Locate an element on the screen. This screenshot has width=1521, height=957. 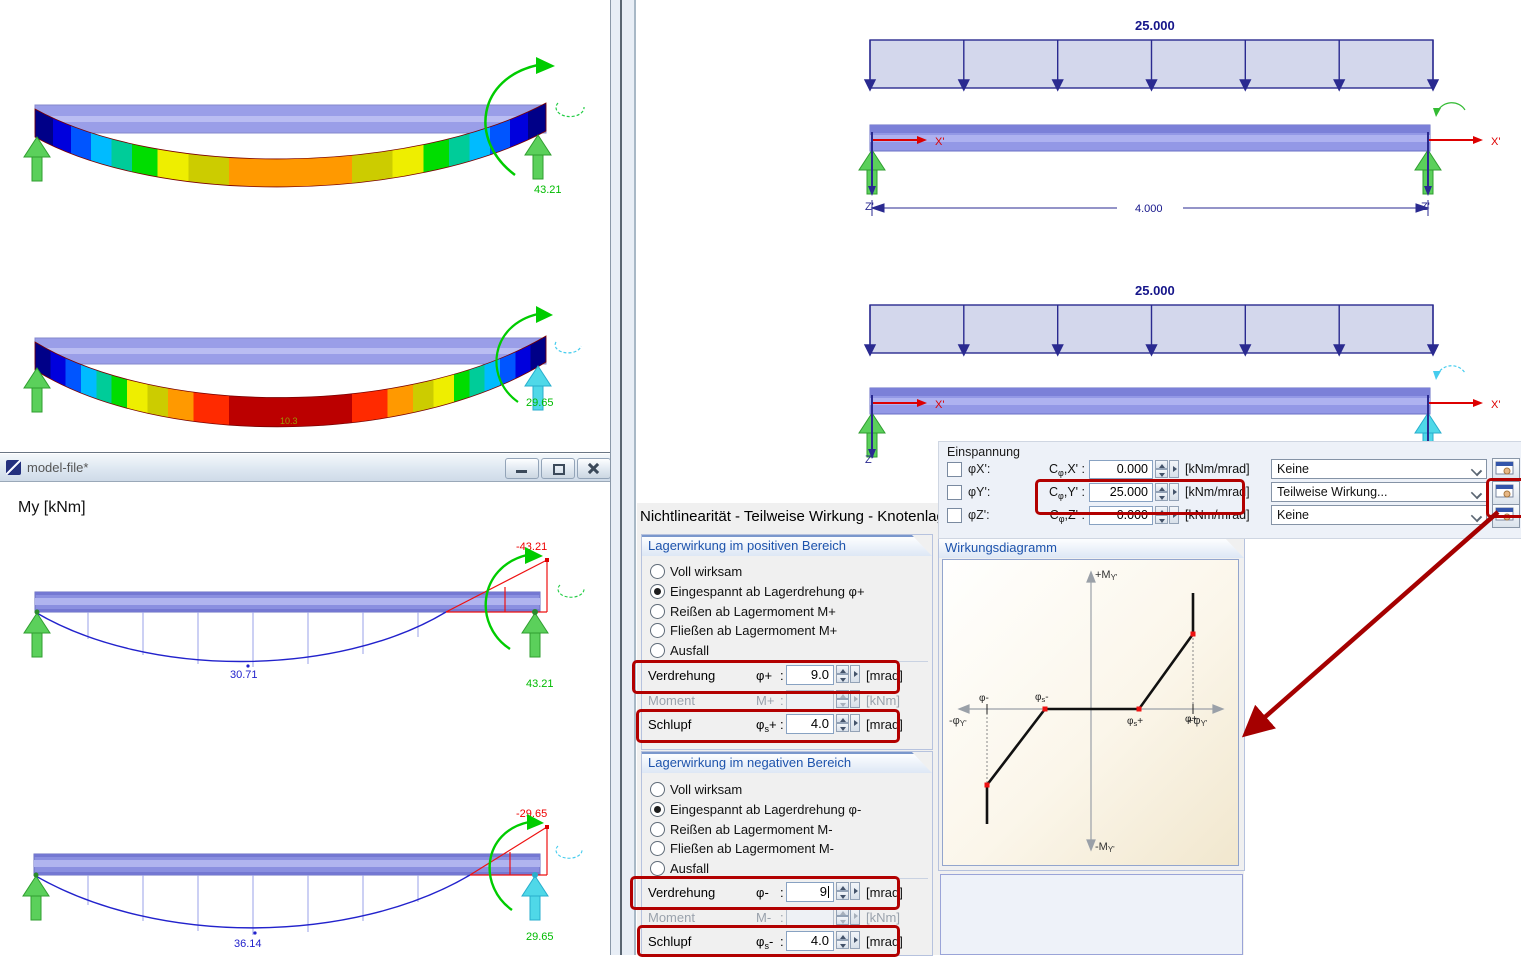
verdrehung-minus-input: 9 is located at coordinates (810, 892).